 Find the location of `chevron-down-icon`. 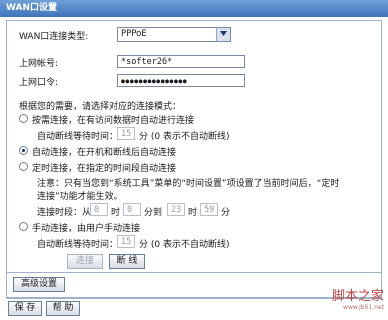

chevron-down-icon is located at coordinates (223, 34).